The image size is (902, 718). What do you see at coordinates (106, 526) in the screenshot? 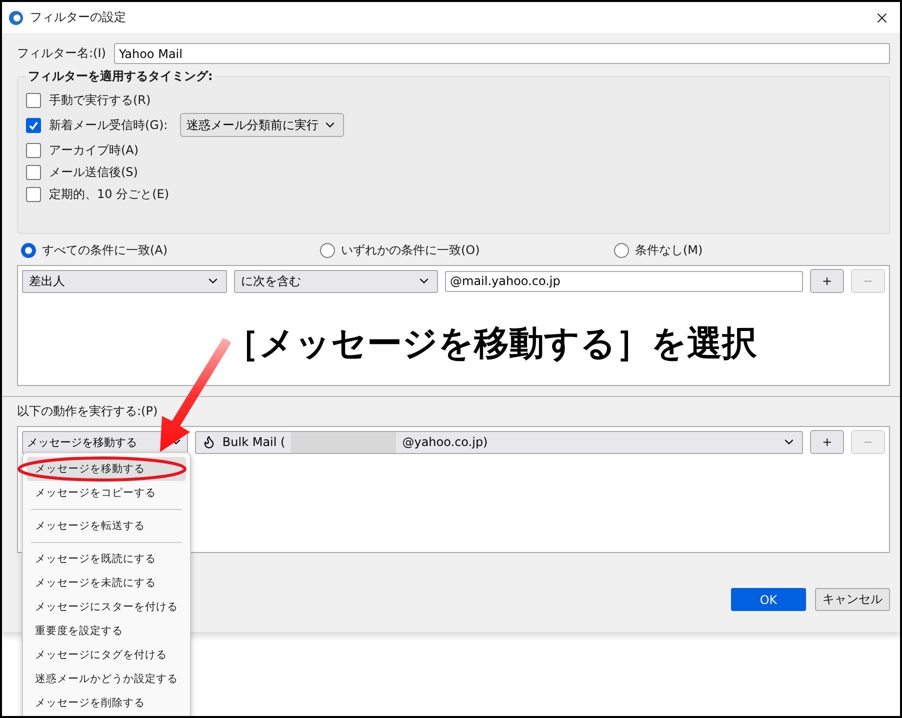
I see `menu-item: メッセージを転送する` at bounding box center [106, 526].